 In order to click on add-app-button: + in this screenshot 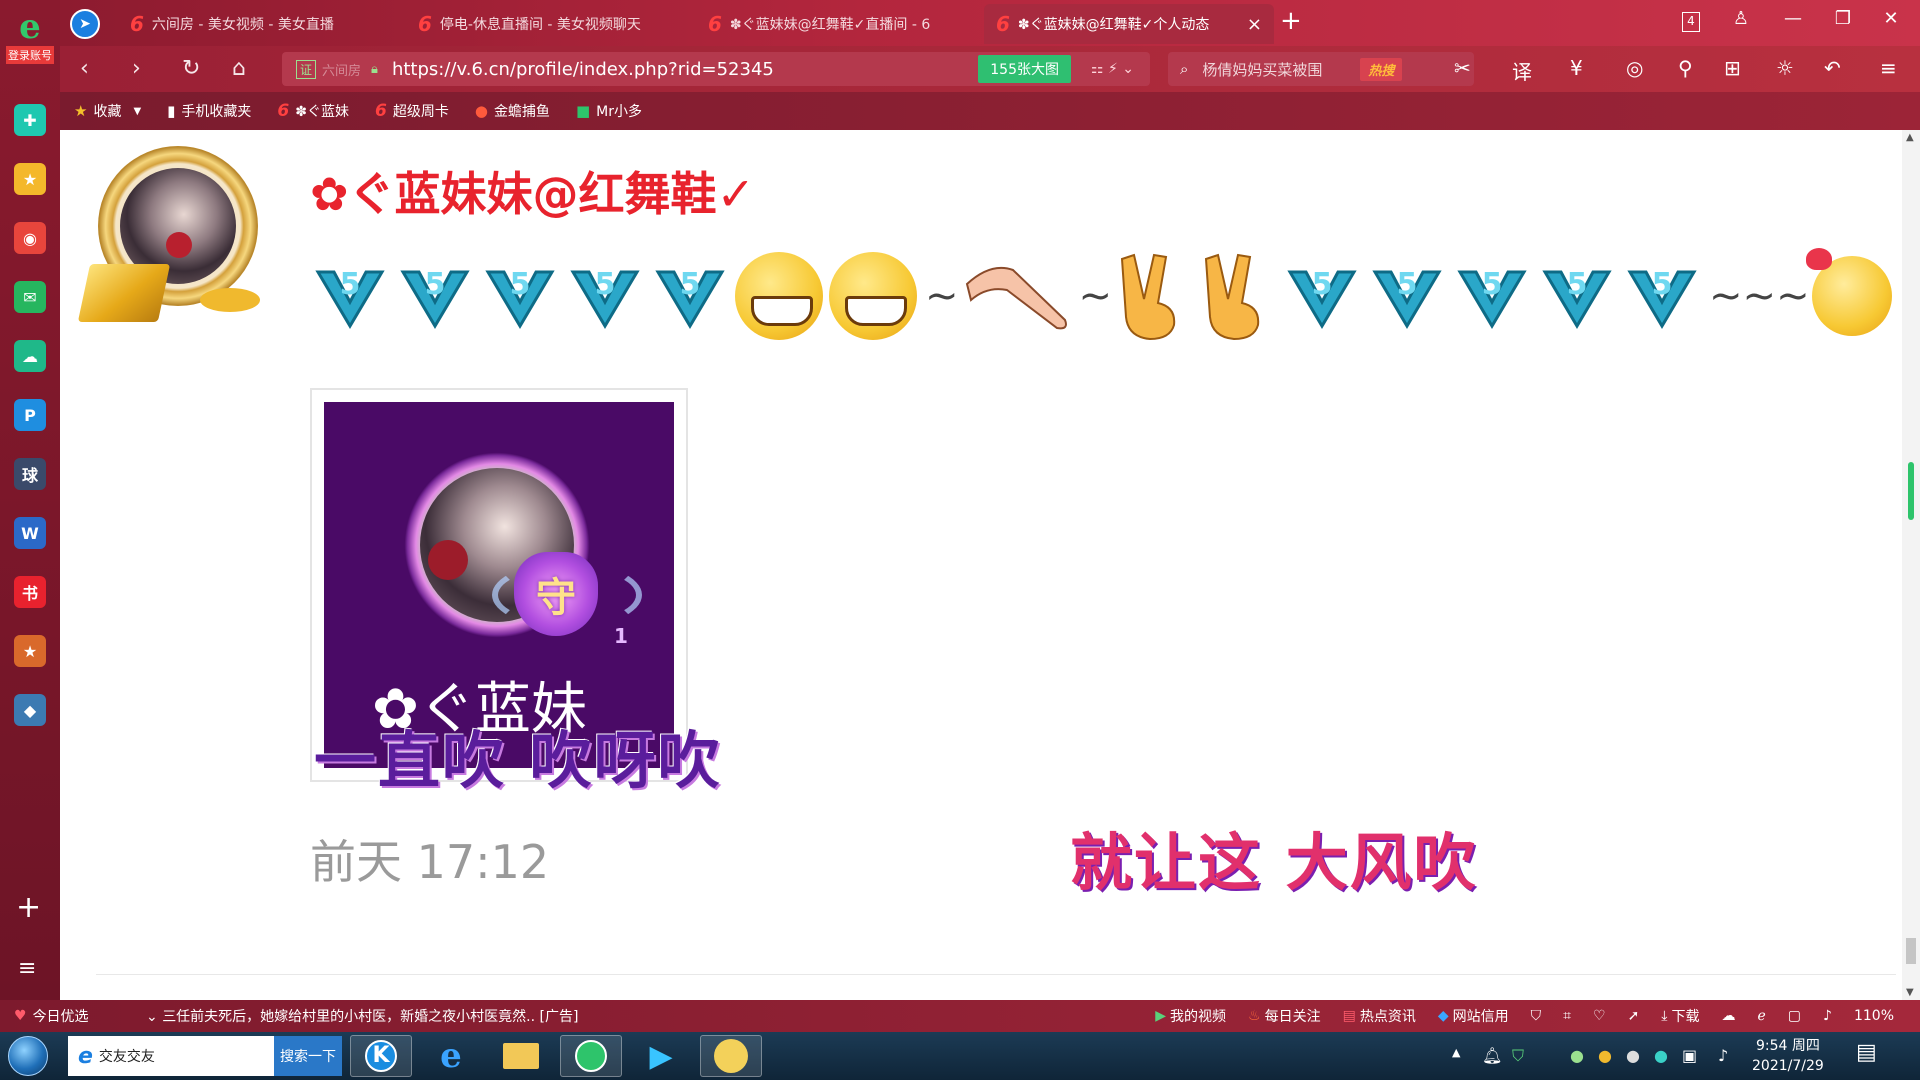, I will do `click(28, 907)`.